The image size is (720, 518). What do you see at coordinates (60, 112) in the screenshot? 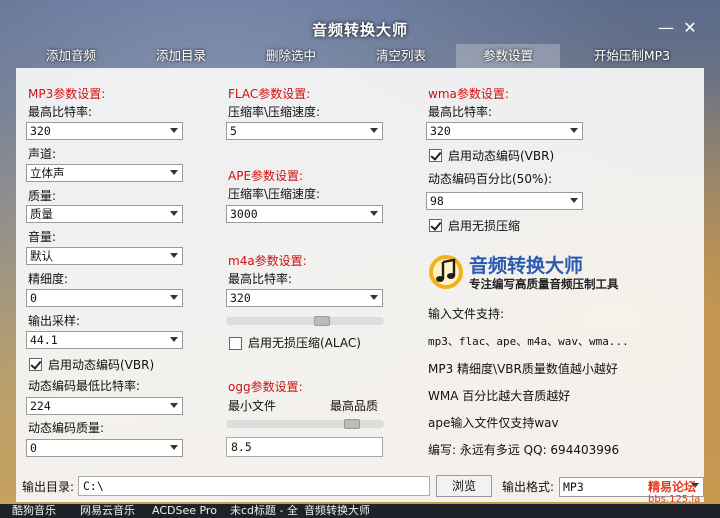
I see `mp3-max-bitrate-label: 最高比特率:` at bounding box center [60, 112].